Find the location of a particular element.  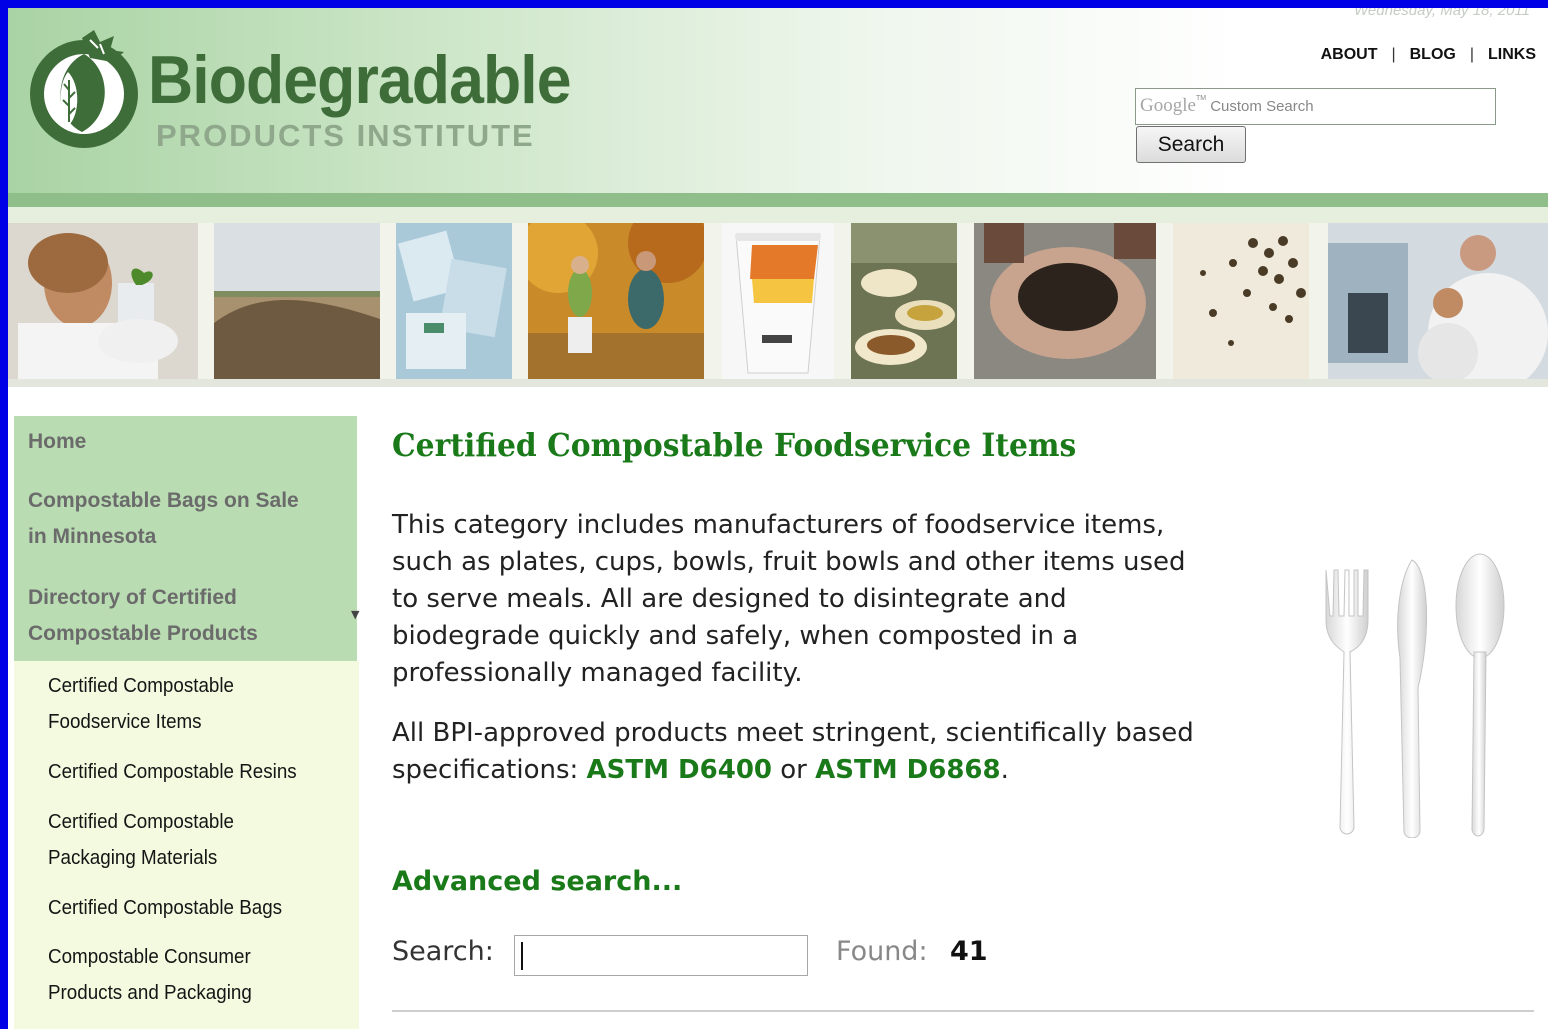

search-label: Search: is located at coordinates (443, 951).